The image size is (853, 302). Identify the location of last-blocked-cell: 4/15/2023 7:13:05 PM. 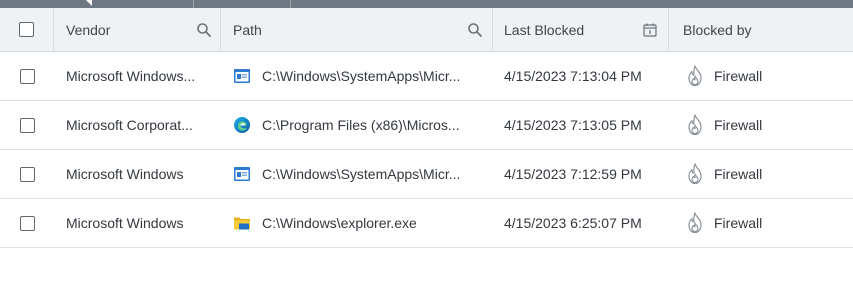
(581, 125).